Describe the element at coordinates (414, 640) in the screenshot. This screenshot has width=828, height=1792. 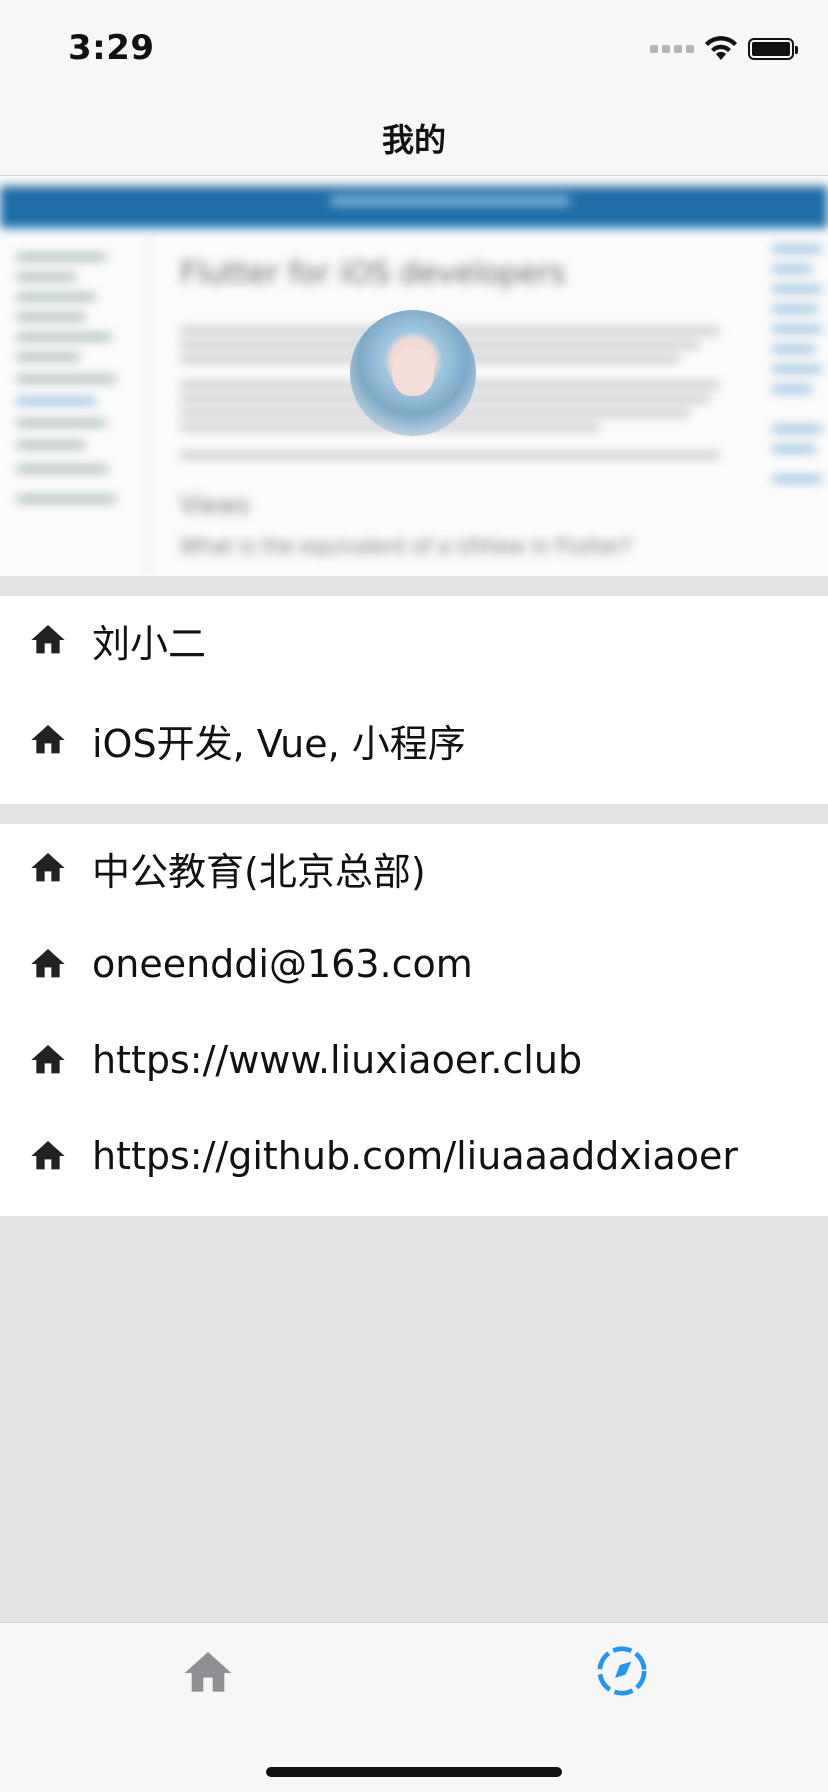
I see `list-item-name: 刘小二` at that location.